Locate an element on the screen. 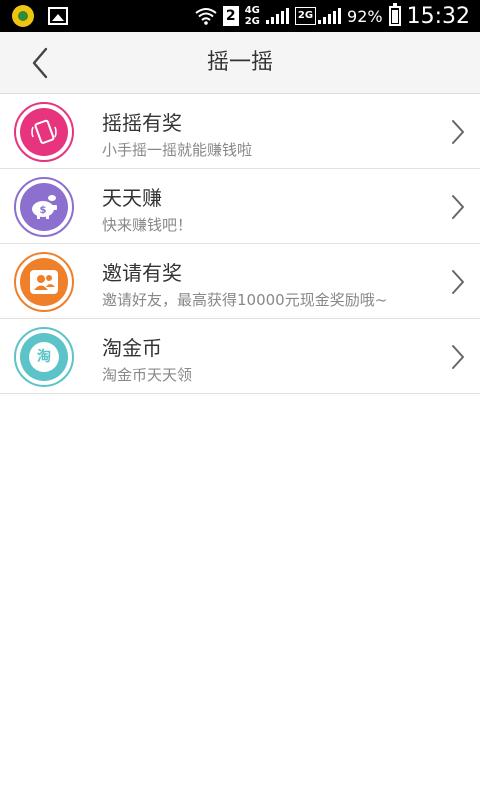 This screenshot has height=800, width=480. signal-bars-secondary-icon is located at coordinates (330, 16).